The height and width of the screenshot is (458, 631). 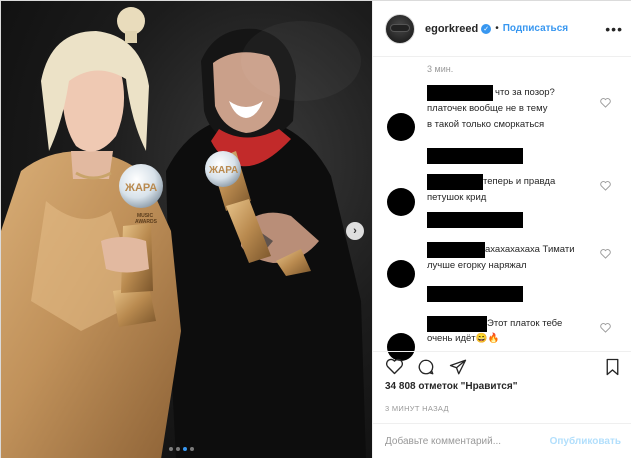 I want to click on comment-text: очень идёт😄🔥, so click(x=463, y=338).